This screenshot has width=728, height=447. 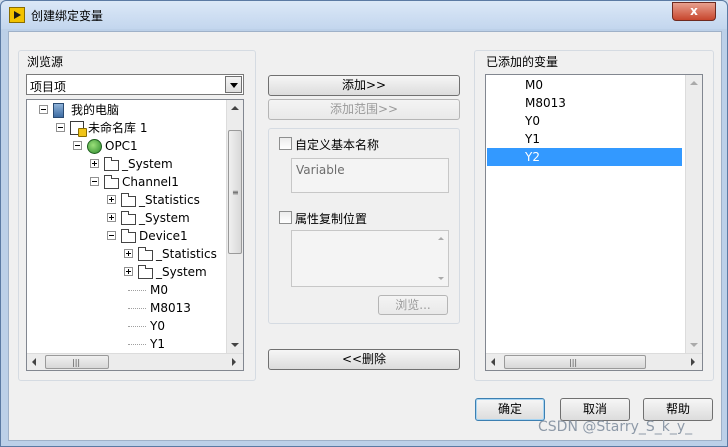 What do you see at coordinates (584, 157) in the screenshot?
I see `added-var-item: Y2` at bounding box center [584, 157].